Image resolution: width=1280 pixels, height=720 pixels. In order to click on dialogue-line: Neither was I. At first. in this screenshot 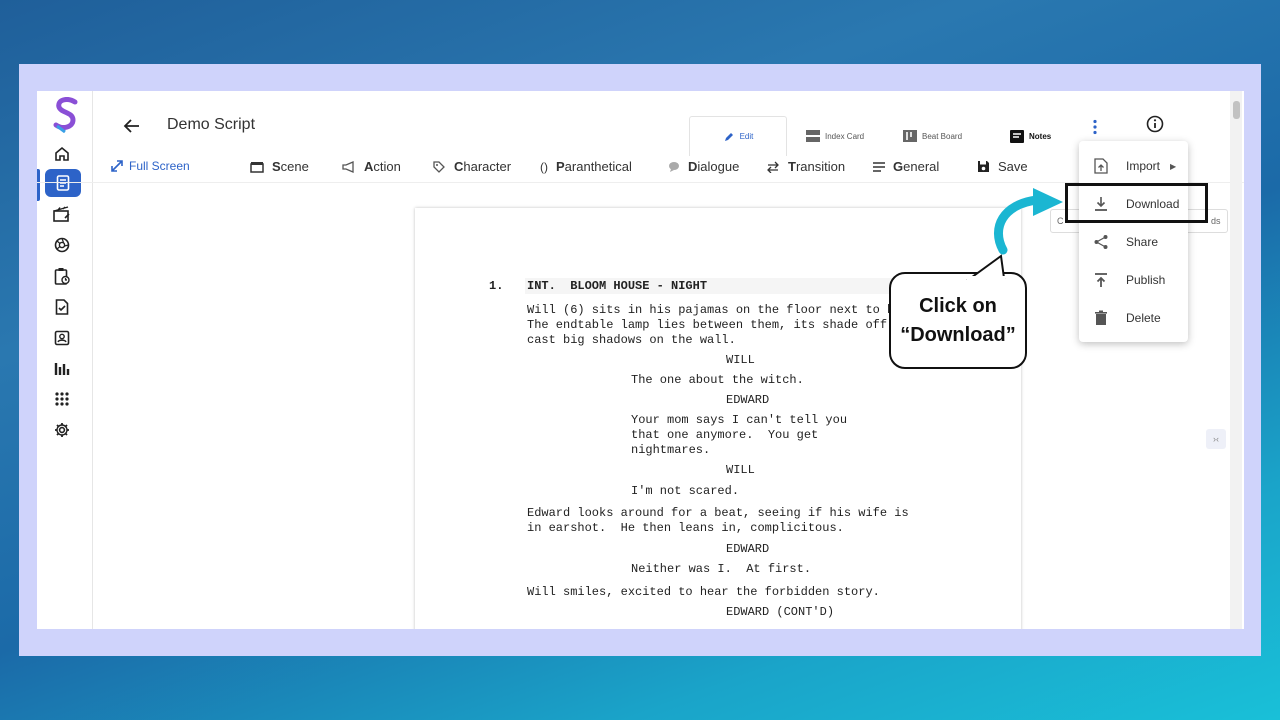, I will do `click(721, 569)`.